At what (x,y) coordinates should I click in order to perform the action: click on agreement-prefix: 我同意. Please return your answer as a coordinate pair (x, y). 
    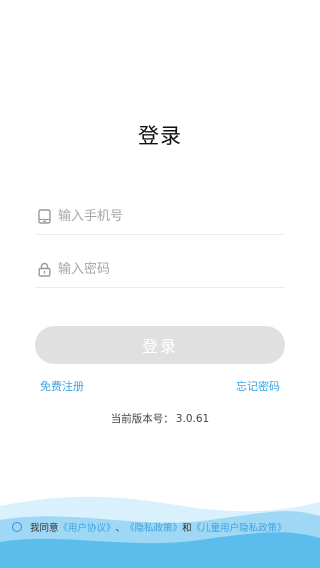
    Looking at the image, I should click on (44, 528).